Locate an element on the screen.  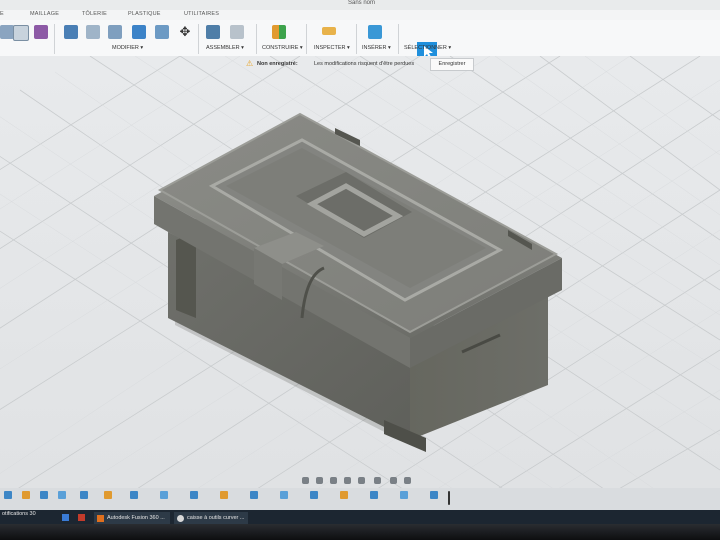
title-bar: Sans nom is located at coordinates (360, 5).